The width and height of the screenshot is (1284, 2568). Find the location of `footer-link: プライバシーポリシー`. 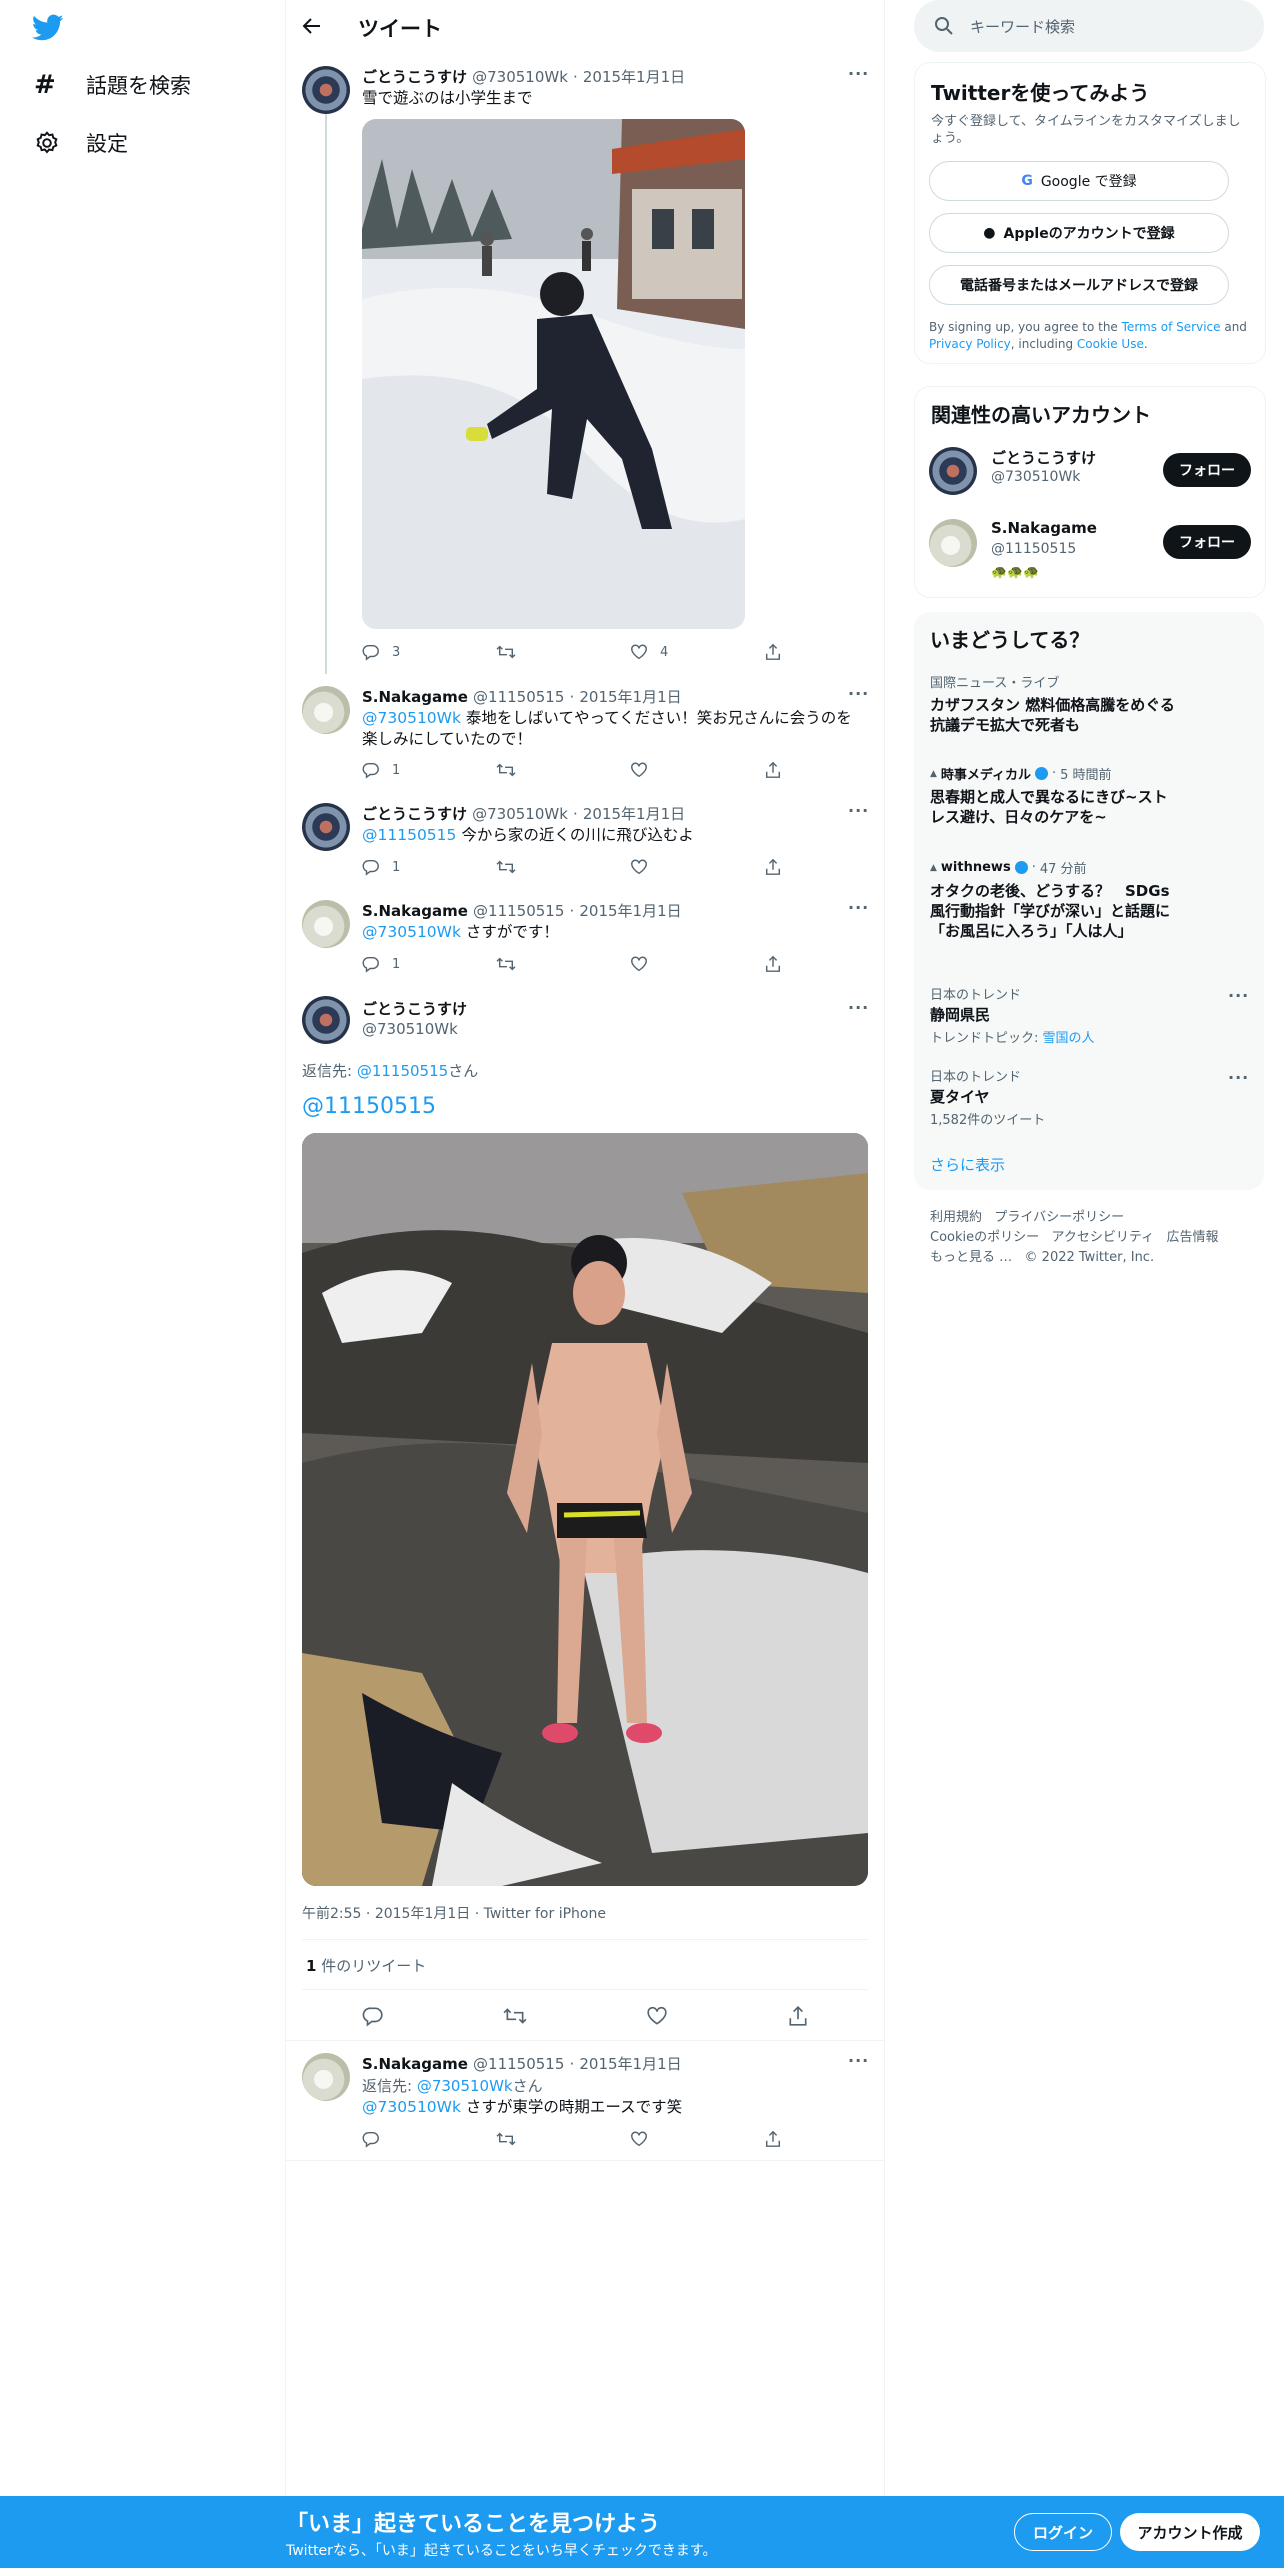

footer-link: プライバシーポリシー is located at coordinates (1059, 1217).